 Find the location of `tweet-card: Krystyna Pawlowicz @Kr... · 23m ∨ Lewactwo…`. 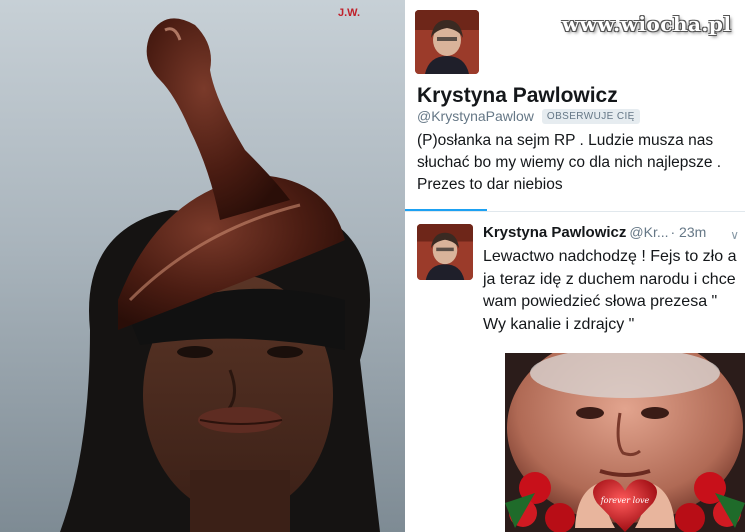

tweet-card: Krystyna Pawlowicz @Kr... · 23m ∨ Lewactwo… is located at coordinates (575, 286).